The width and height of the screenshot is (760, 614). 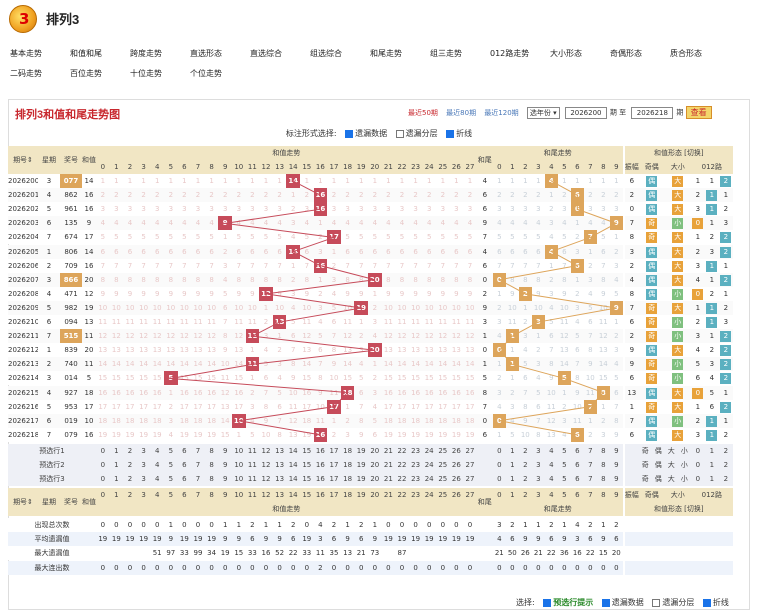 What do you see at coordinates (307, 450) in the screenshot?
I see `pred-sum-cell: 15` at bounding box center [307, 450].